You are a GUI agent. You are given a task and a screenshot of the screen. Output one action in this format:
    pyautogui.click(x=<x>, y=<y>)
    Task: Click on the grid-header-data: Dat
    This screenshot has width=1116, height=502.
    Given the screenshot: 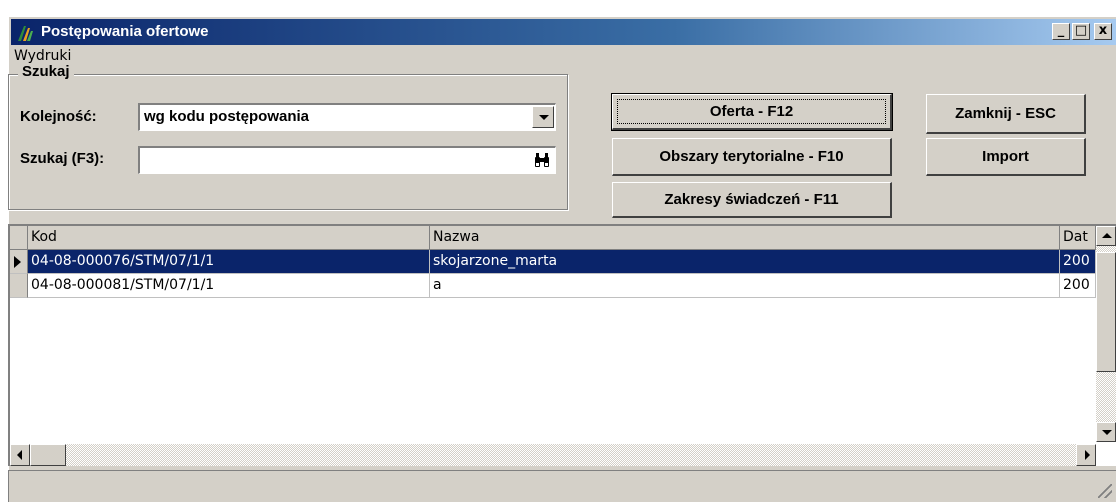 What is the action you would take?
    pyautogui.click(x=1078, y=238)
    